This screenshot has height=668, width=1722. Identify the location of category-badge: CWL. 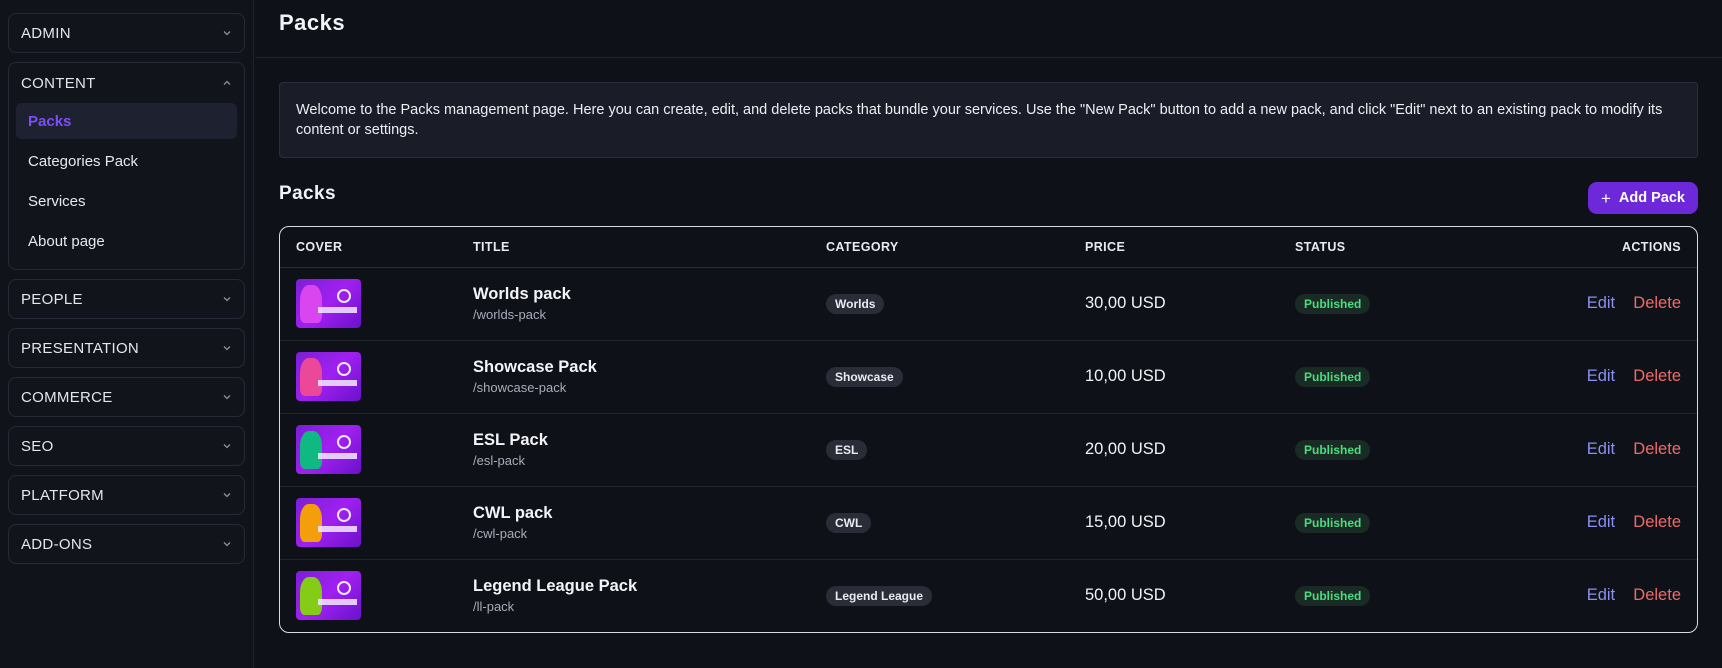
(849, 522).